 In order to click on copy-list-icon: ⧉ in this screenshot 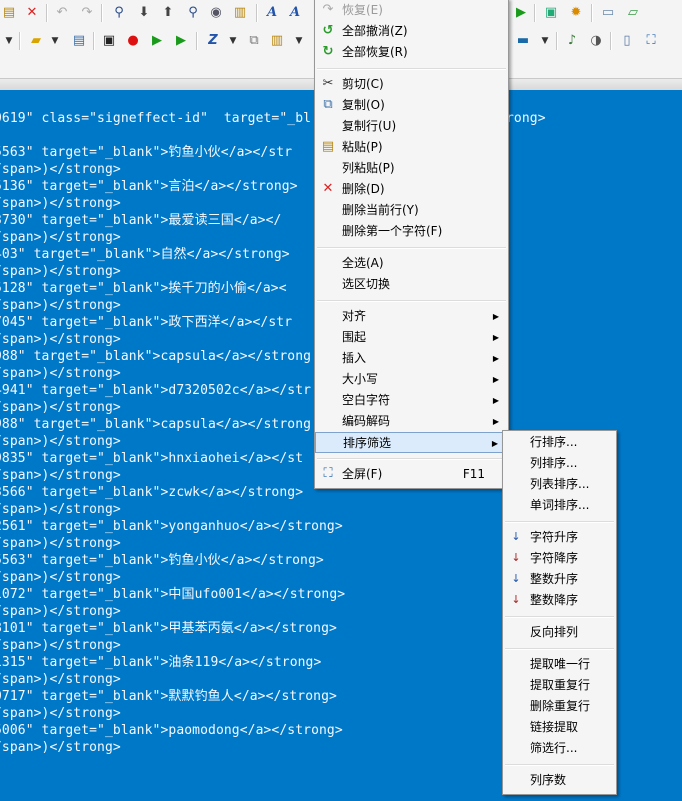, I will do `click(254, 41)`.